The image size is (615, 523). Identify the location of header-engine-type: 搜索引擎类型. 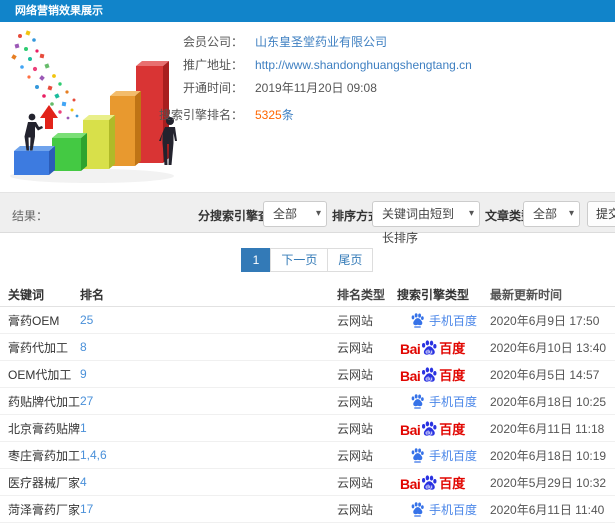
(433, 295).